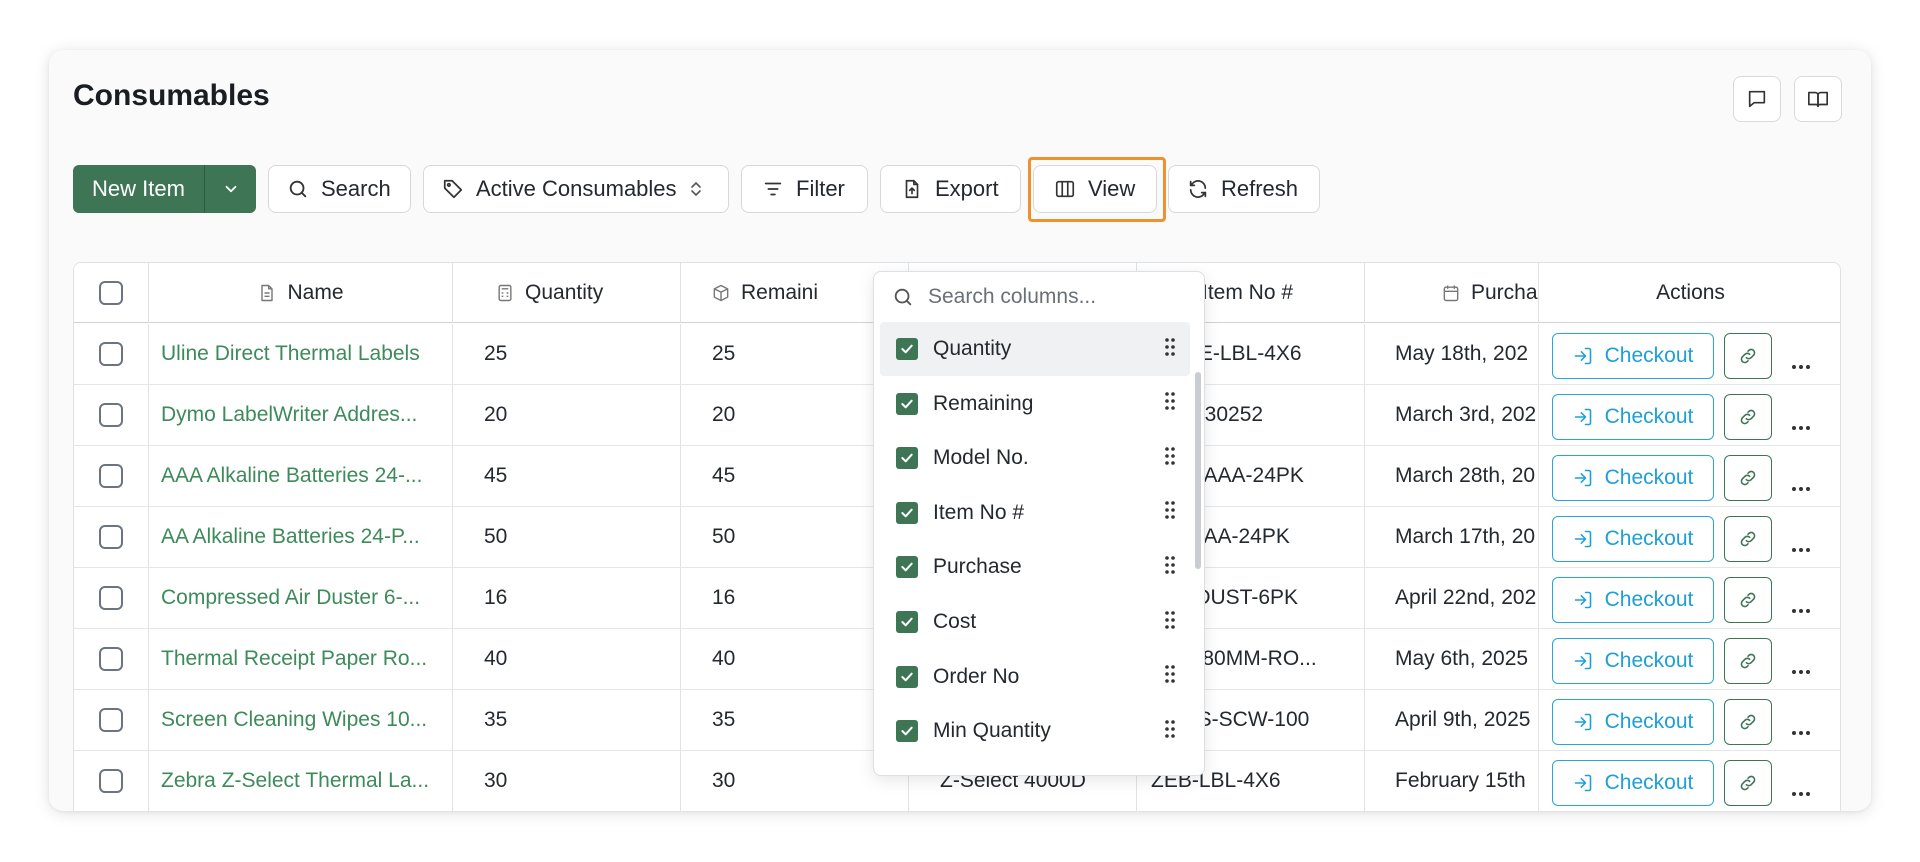 The height and width of the screenshot is (862, 1920). I want to click on row-quantity: 30, so click(567, 781).